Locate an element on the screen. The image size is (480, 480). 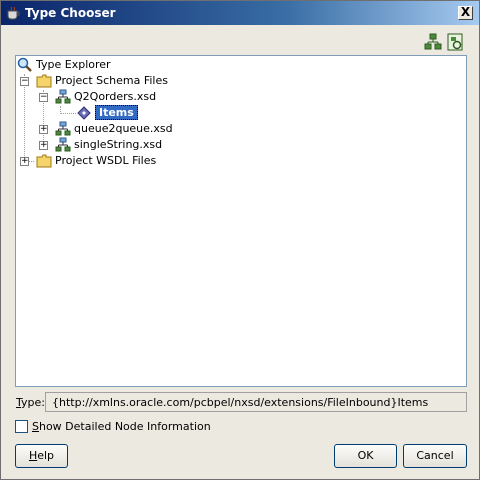
close-icon: X is located at coordinates (465, 12).